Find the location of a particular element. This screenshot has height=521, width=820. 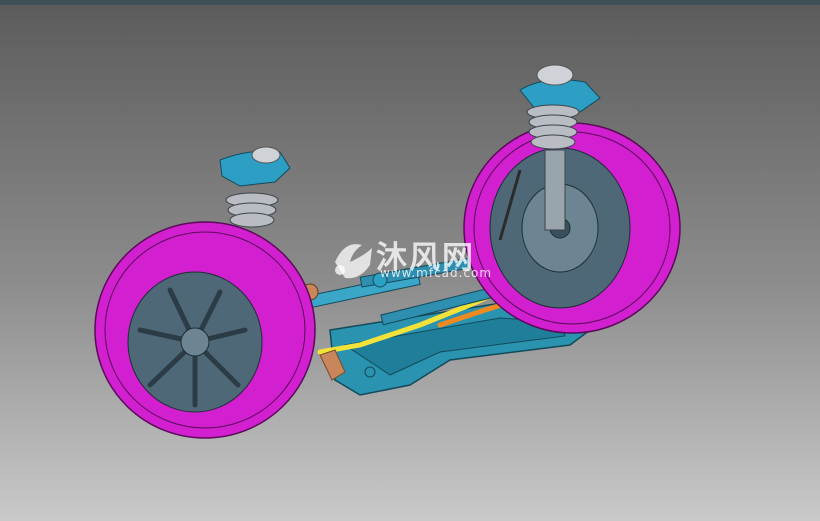

right-wheel is located at coordinates (572, 228).